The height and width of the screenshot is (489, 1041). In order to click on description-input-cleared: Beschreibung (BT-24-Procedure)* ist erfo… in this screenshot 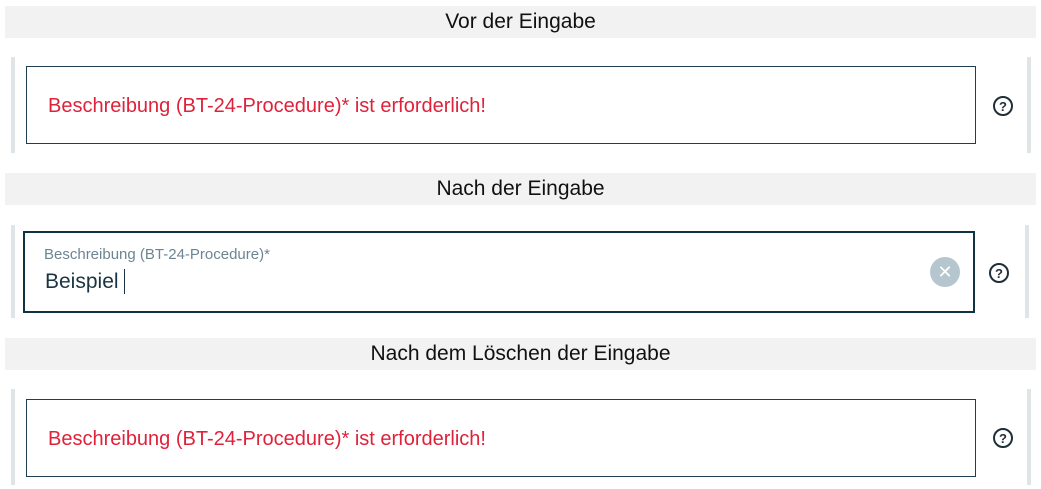, I will do `click(501, 438)`.